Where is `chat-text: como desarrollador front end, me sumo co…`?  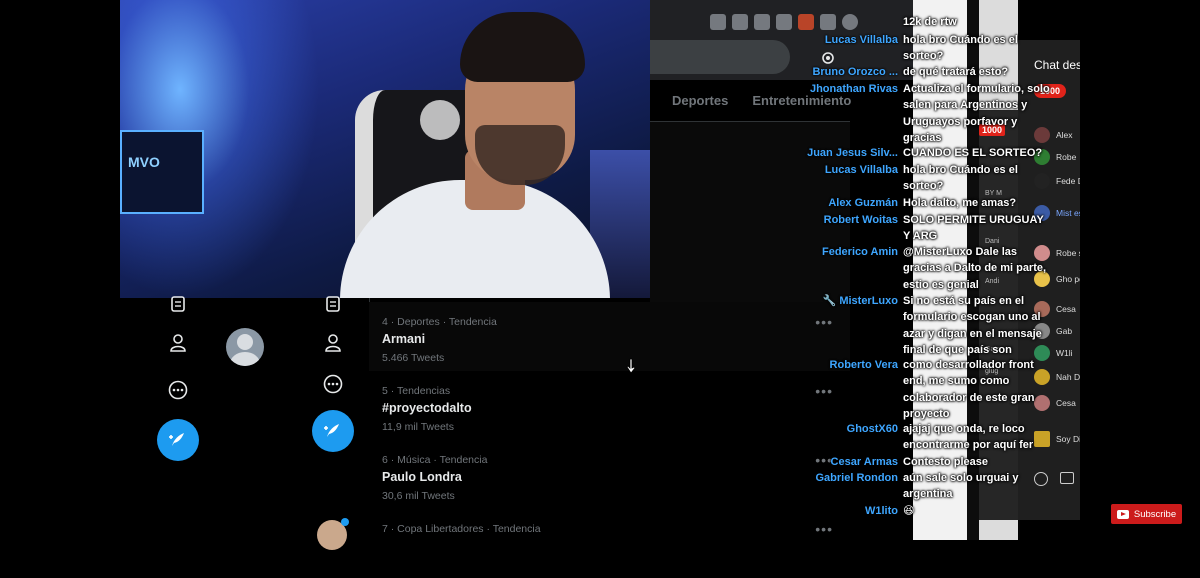
chat-text: como desarrollador front end, me sumo co… is located at coordinates (969, 389).